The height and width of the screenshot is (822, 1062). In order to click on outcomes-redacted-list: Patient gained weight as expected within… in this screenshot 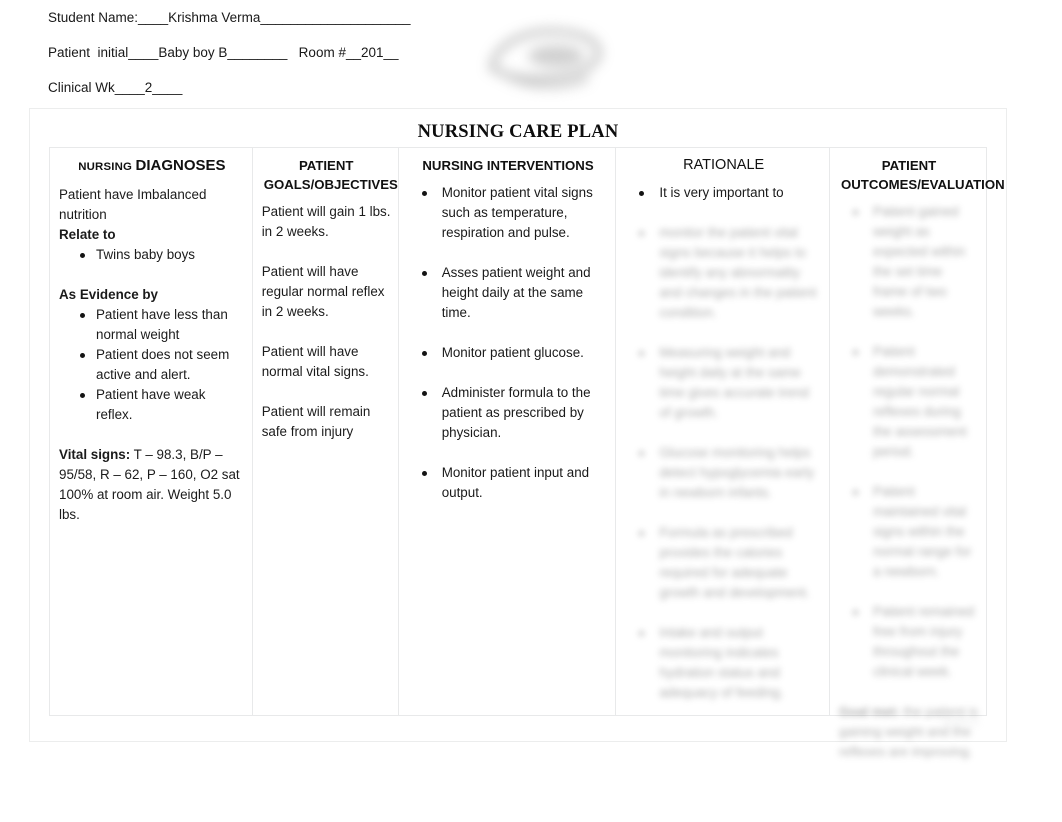, I will do `click(909, 442)`.